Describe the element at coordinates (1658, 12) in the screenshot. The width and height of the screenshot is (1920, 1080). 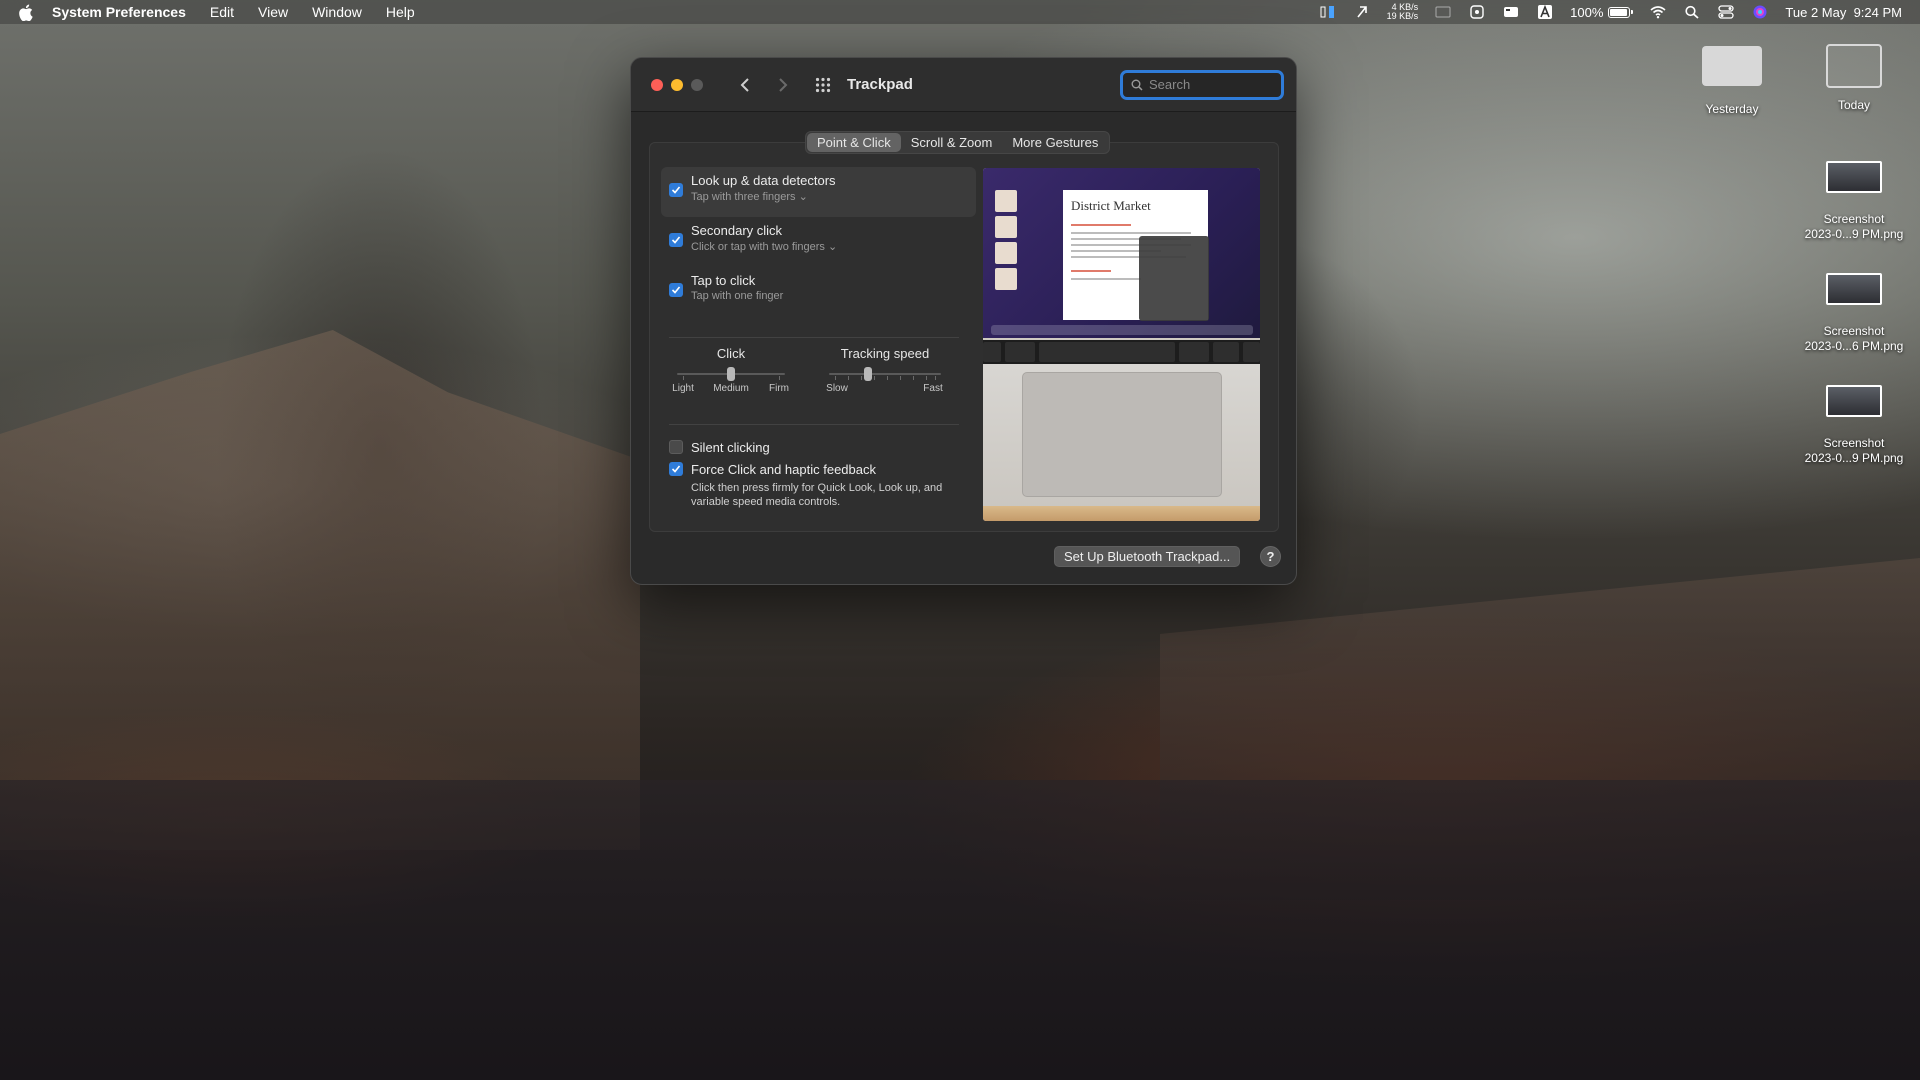
I see `wifi-icon` at that location.